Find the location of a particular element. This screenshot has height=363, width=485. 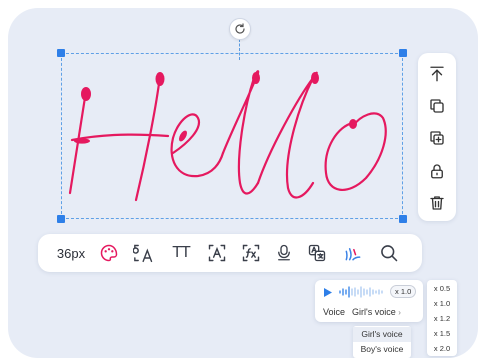

palette-icon is located at coordinates (109, 253).